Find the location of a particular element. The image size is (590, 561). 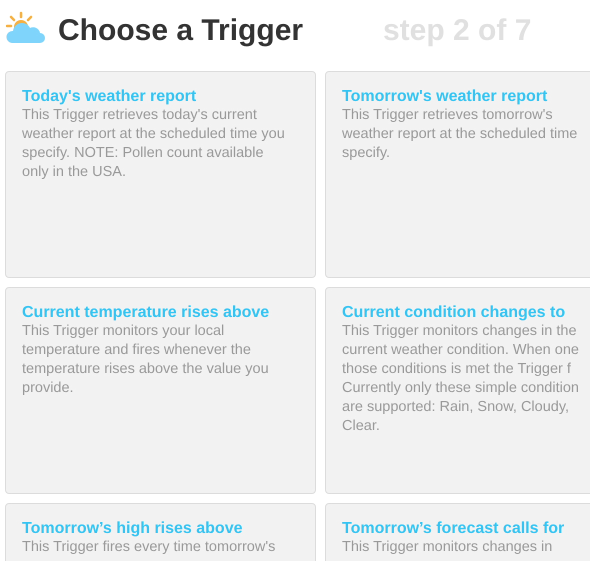

trigger-title: Tomorrow’s forecast calls for is located at coordinates (454, 529).